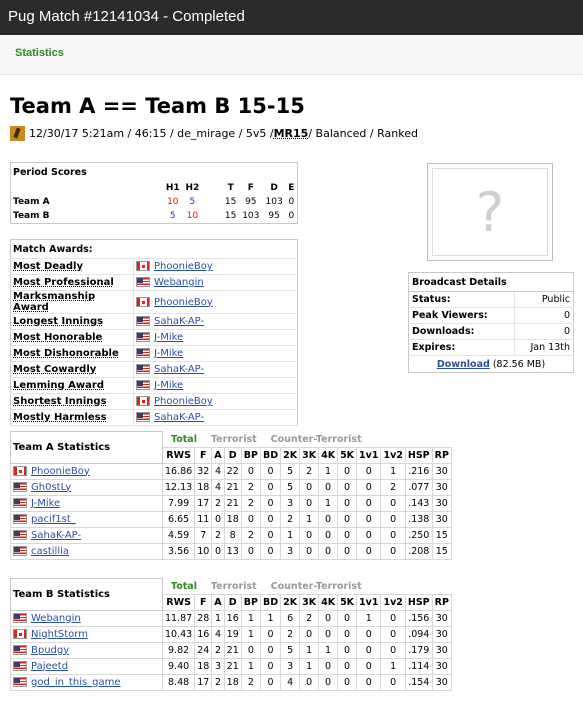 The image size is (583, 707). Describe the element at coordinates (291, 133) in the screenshot. I see `match-format: MR15` at that location.